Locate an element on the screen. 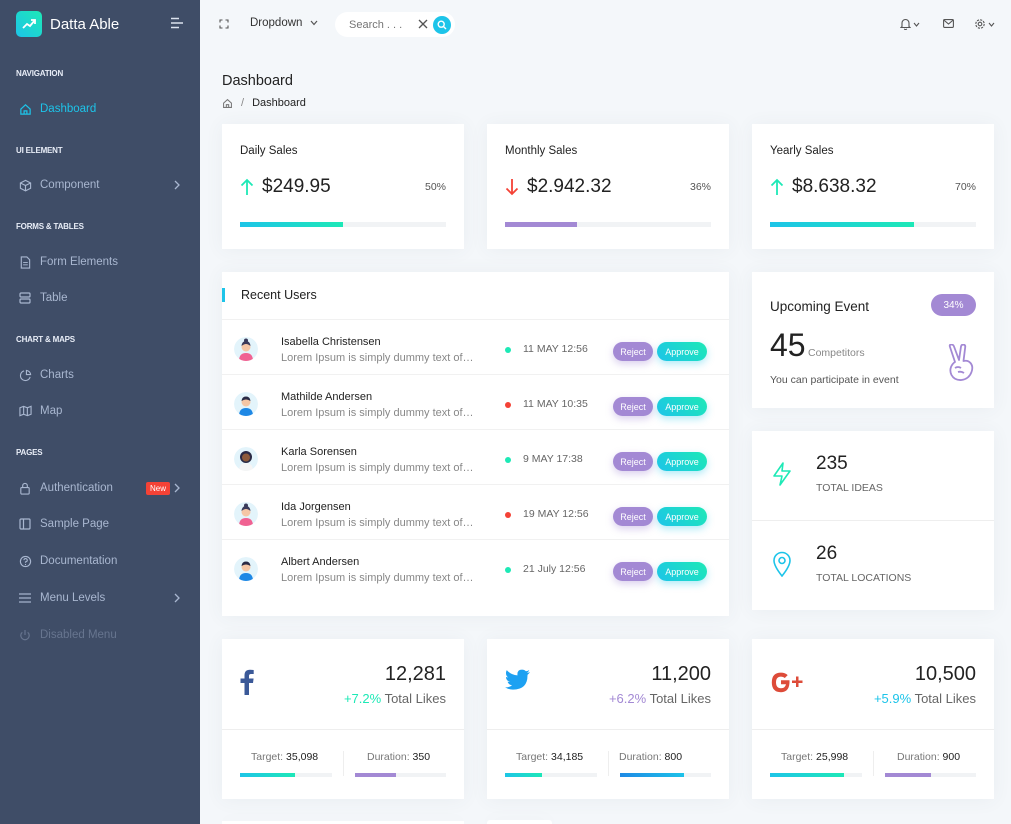  mail-icon is located at coordinates (948, 23).